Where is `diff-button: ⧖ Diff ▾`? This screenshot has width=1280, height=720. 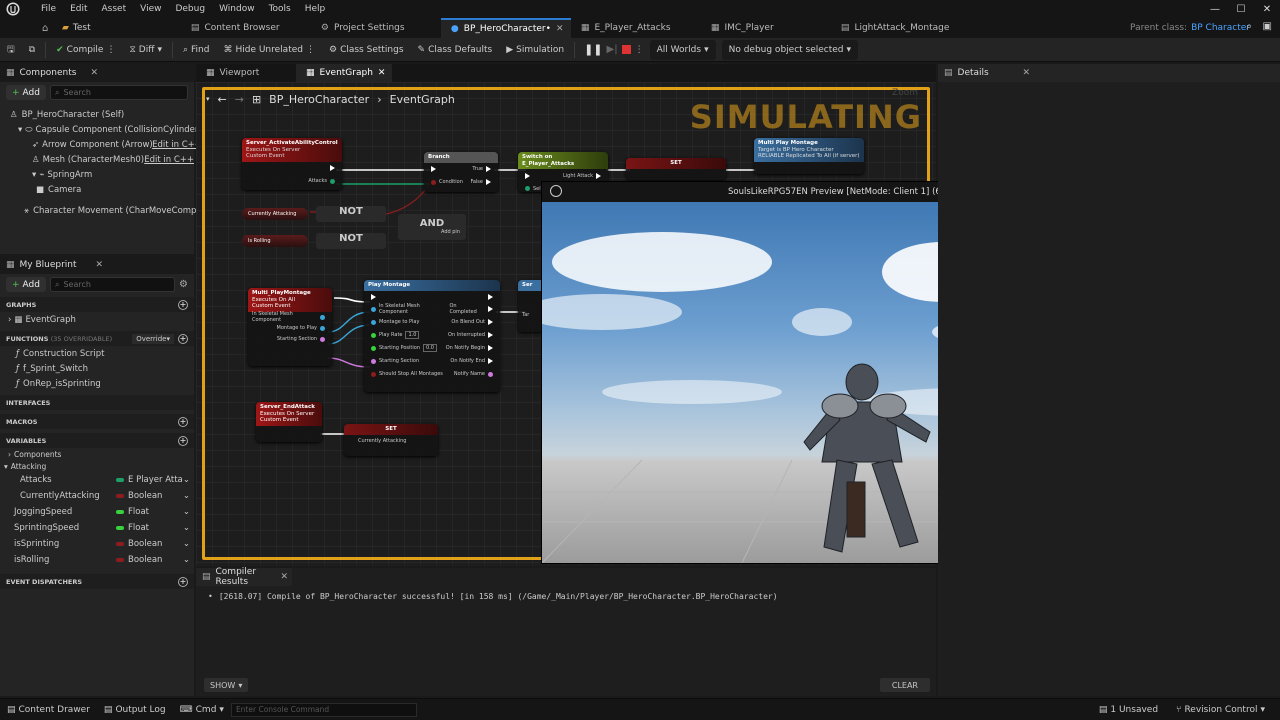 diff-button: ⧖ Diff ▾ is located at coordinates (145, 50).